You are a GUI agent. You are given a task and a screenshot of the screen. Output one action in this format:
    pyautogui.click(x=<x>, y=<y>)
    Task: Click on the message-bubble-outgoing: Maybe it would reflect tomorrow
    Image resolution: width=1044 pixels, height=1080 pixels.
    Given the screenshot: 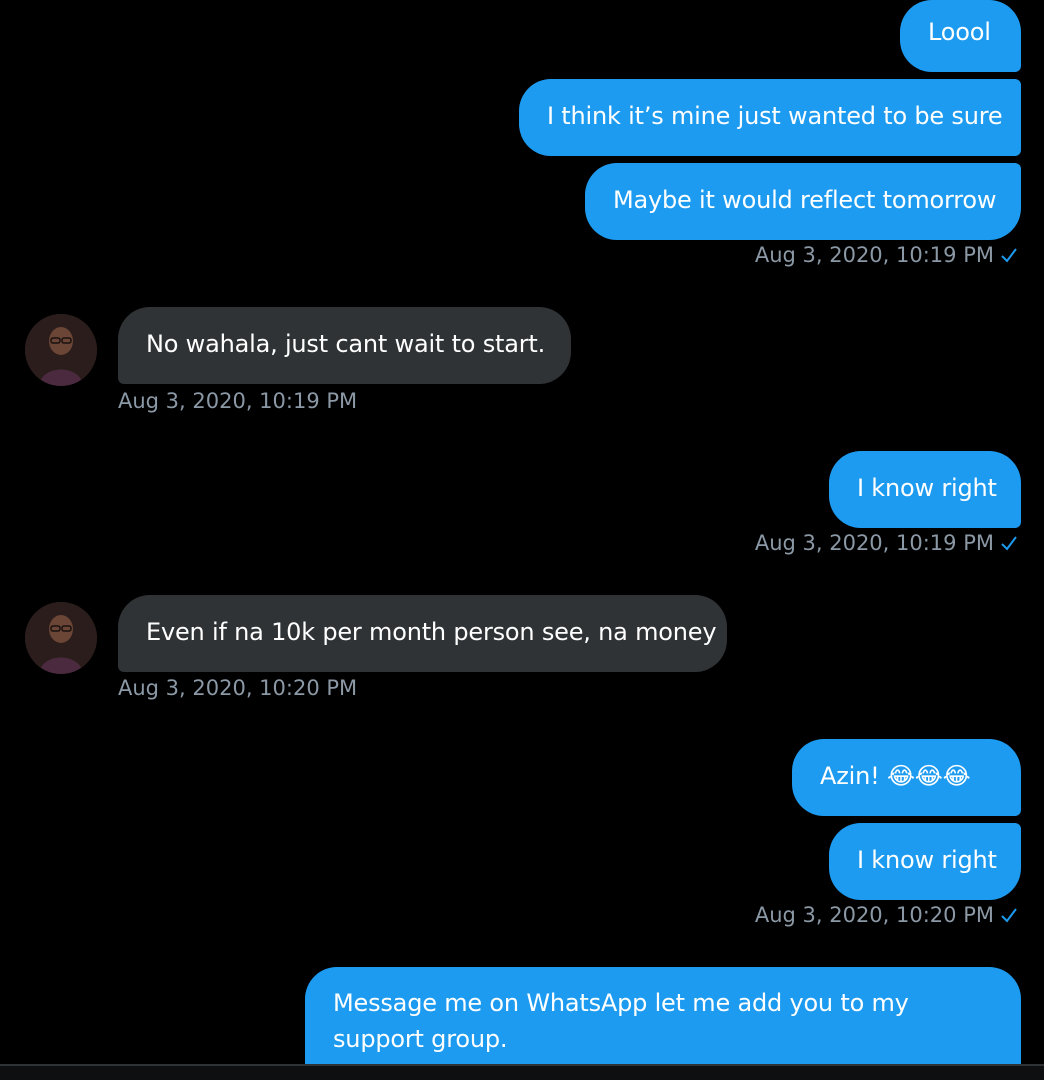 What is the action you would take?
    pyautogui.click(x=803, y=201)
    